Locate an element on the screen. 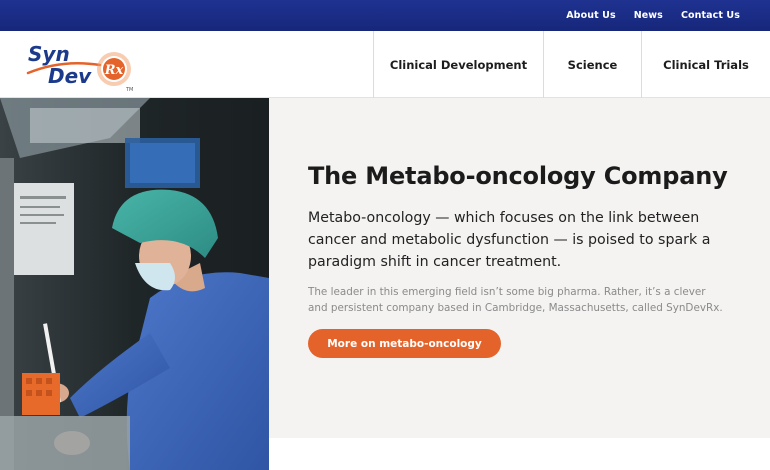 The image size is (770, 470). content-area-below is located at coordinates (519, 454).